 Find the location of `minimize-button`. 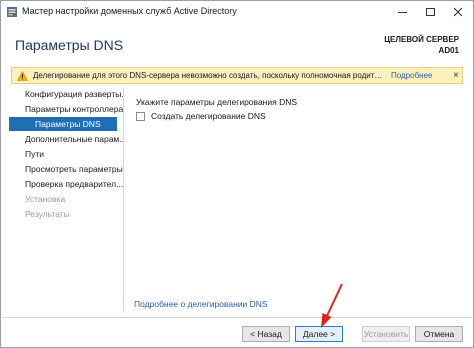

minimize-button is located at coordinates (402, 12).